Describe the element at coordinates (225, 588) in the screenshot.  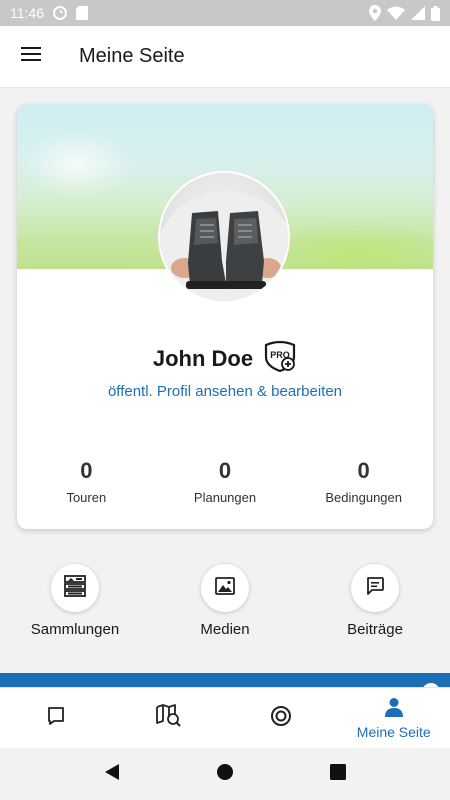
I see `image-icon` at that location.